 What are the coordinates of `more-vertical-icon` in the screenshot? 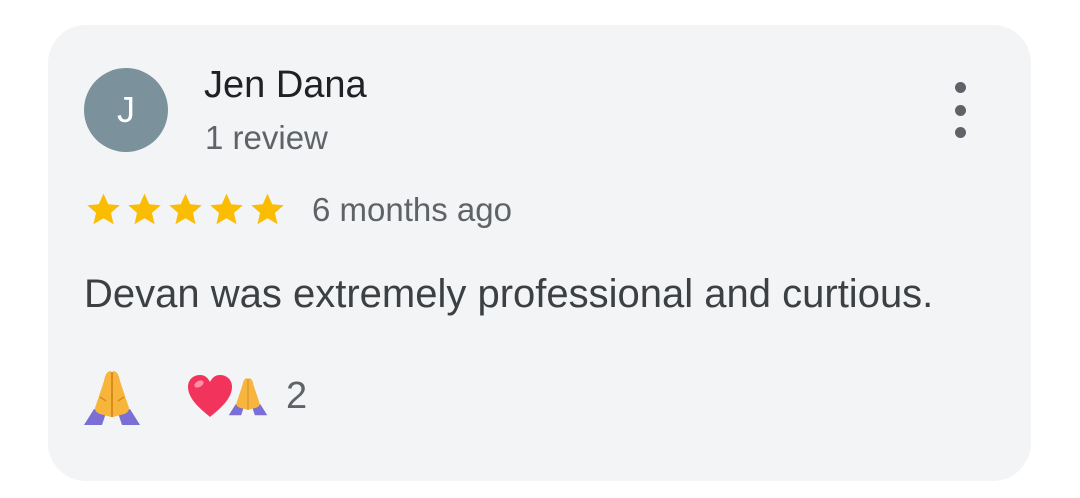 It's located at (960, 87).